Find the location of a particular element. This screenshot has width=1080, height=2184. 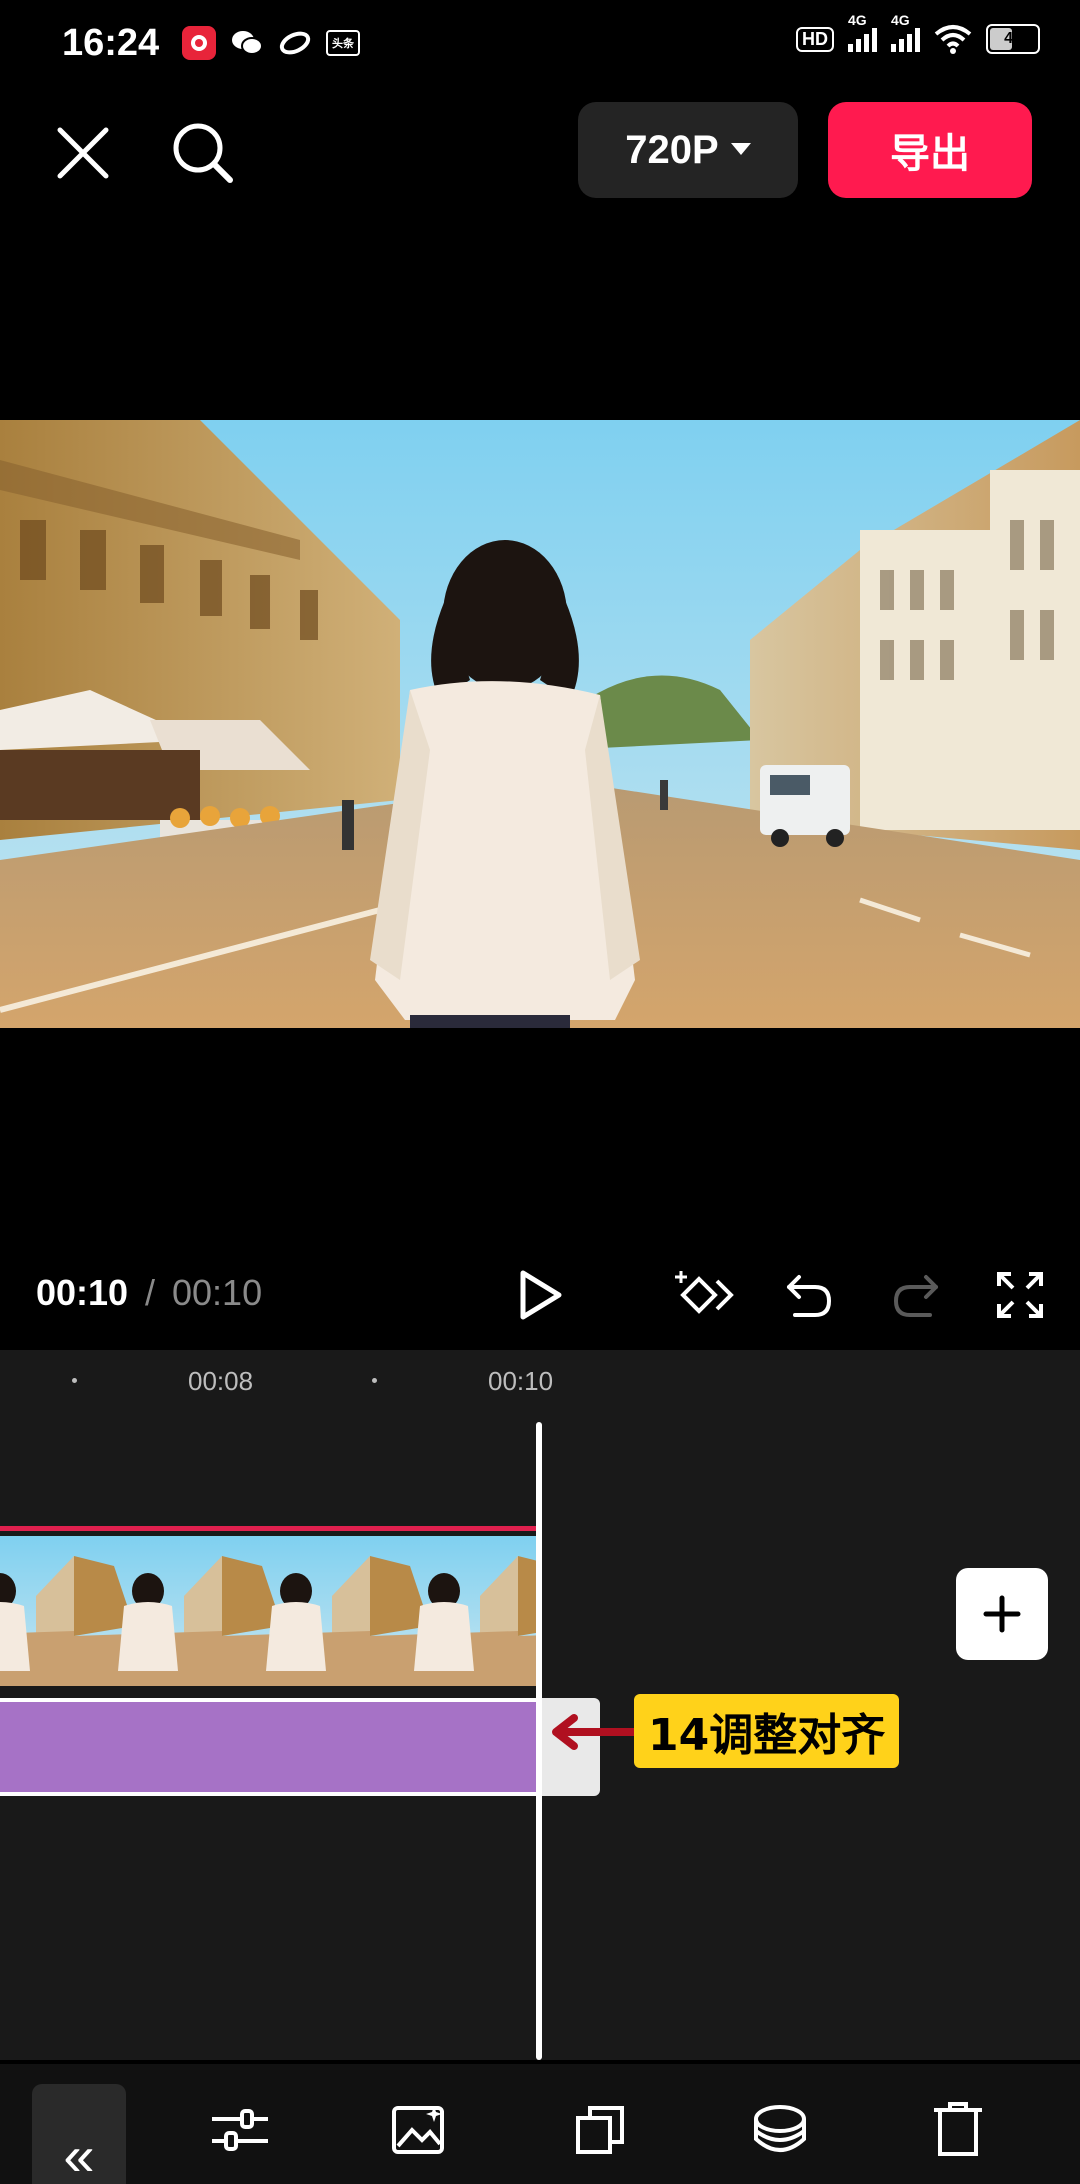

video-clip-track is located at coordinates (269, 1611).